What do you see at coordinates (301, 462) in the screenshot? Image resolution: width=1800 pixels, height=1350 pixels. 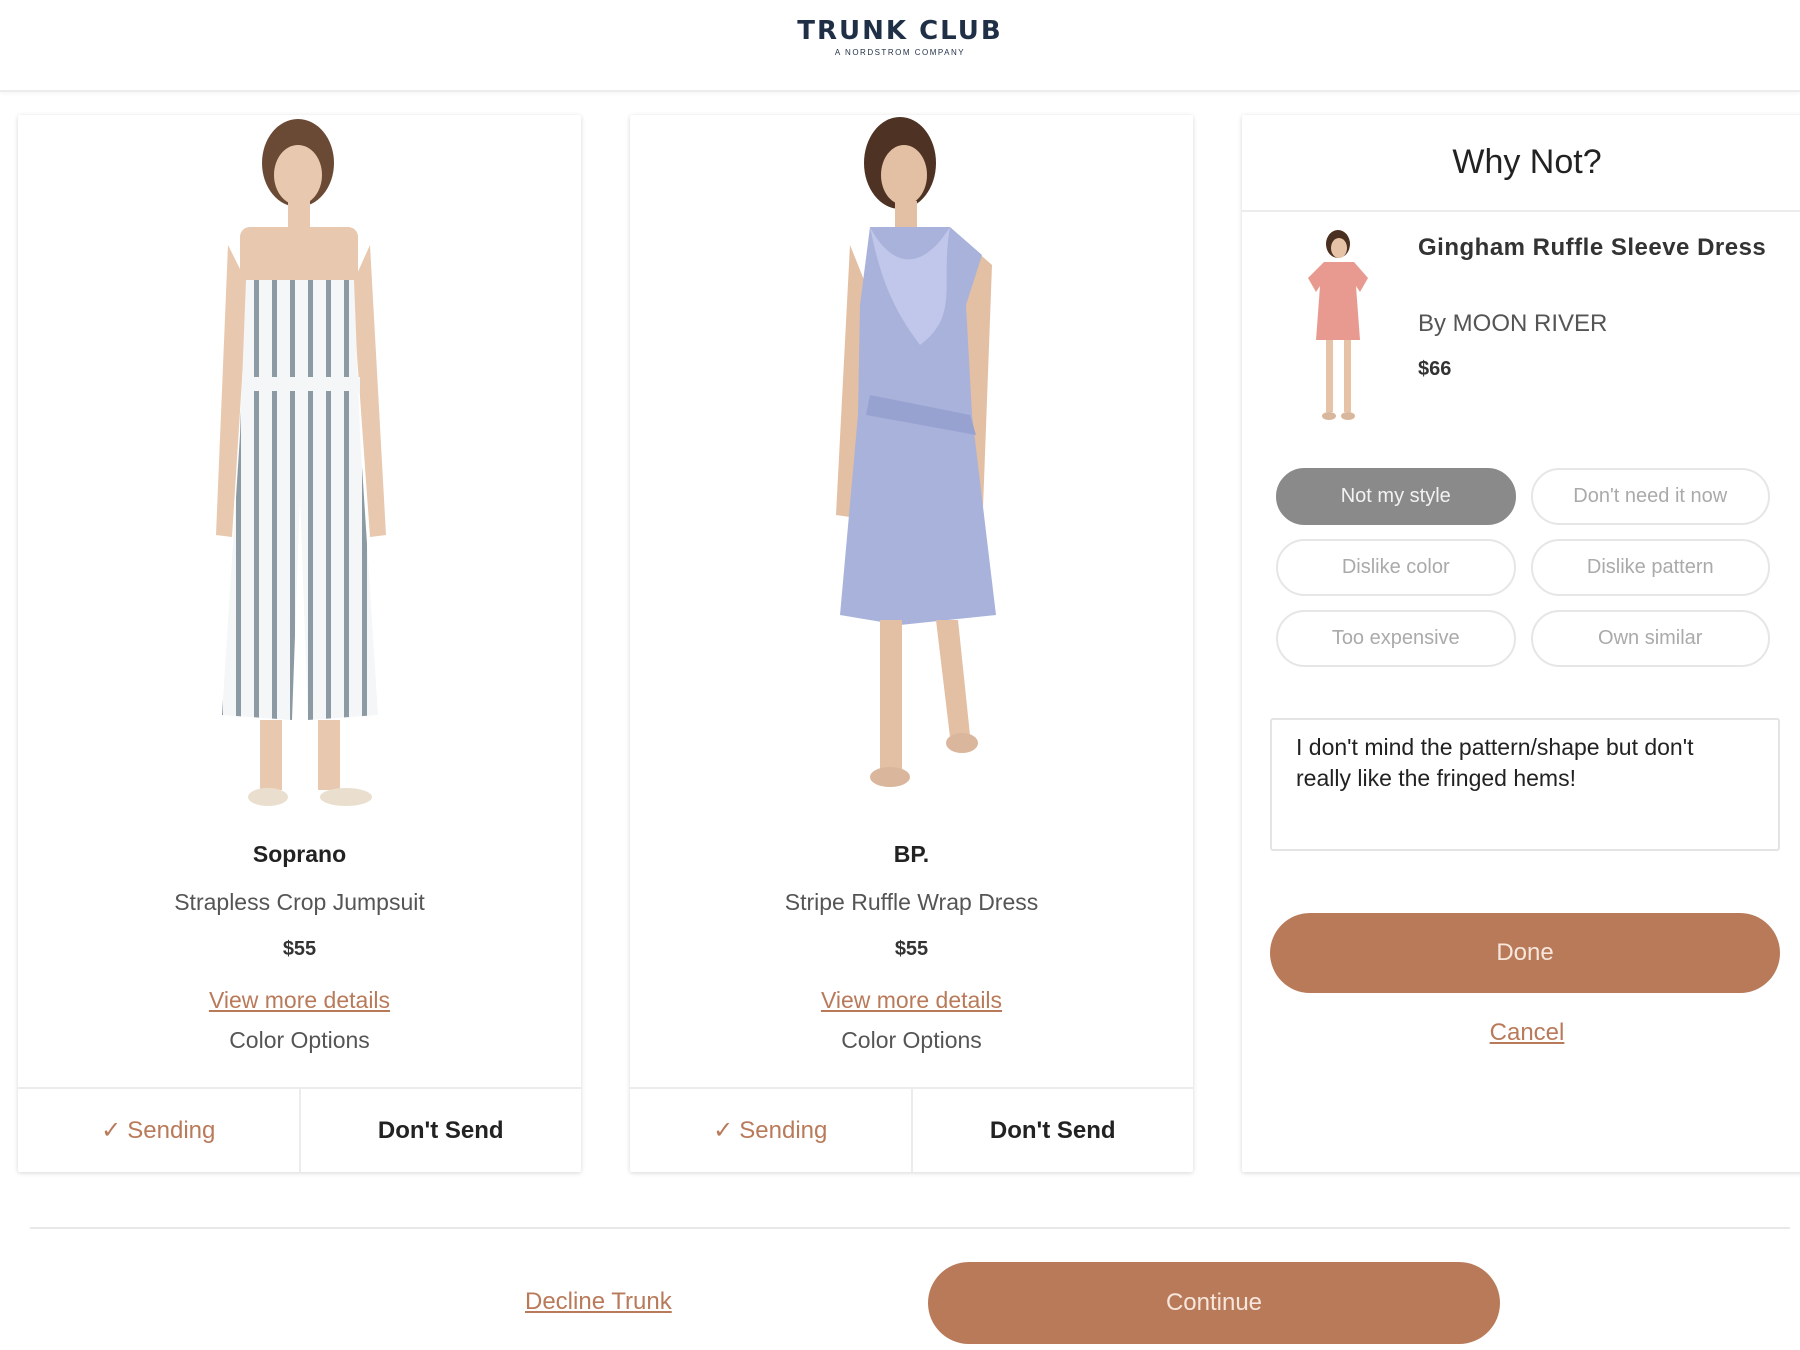 I see `jumpsuit-illustration` at bounding box center [301, 462].